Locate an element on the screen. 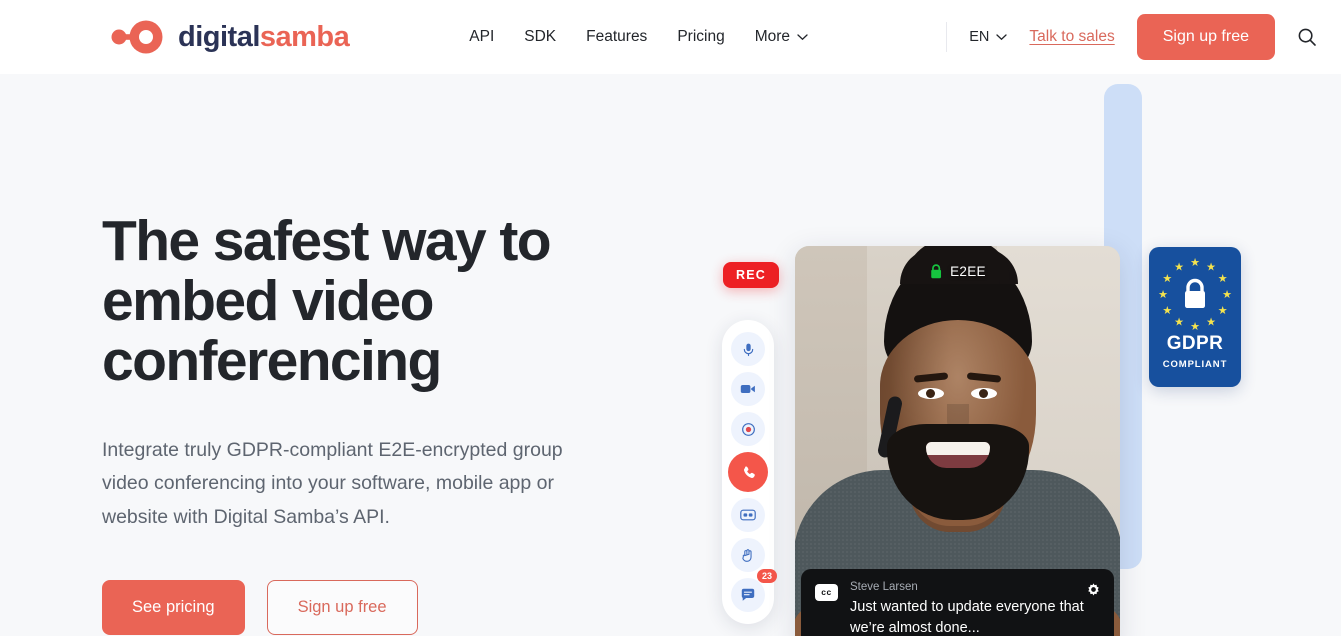 This screenshot has height=636, width=1341. closed-captions-button is located at coordinates (748, 515).